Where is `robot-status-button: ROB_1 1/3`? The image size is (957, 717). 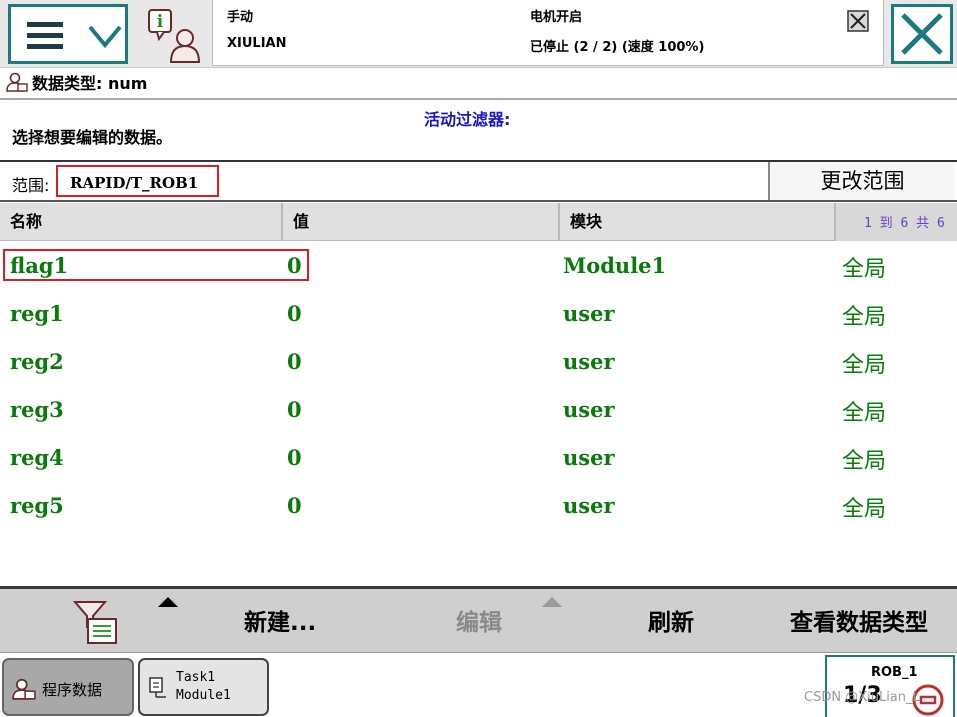 robot-status-button: ROB_1 1/3 is located at coordinates (890, 686).